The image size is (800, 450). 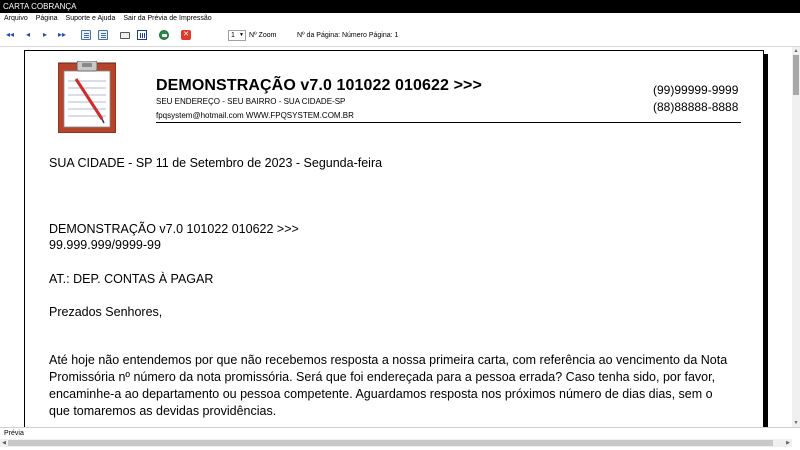 I want to click on horizontal-scroll-thumb, so click(x=390, y=443).